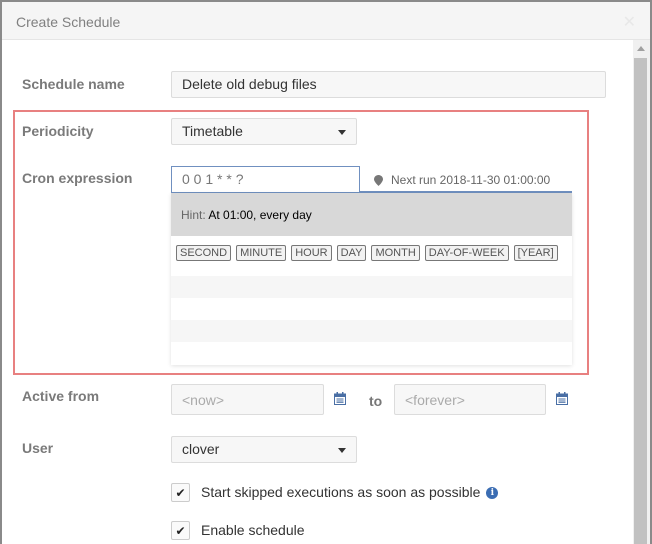 This screenshot has height=544, width=652. I want to click on next-run-text: Next run 2018-11-30 01:00:00, so click(471, 180).